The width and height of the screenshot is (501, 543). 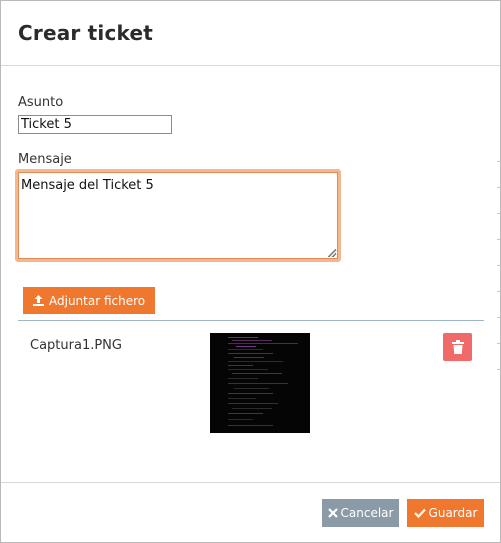 I want to click on message-focus-ring: Mensaje del Ticket 5, so click(x=178, y=215).